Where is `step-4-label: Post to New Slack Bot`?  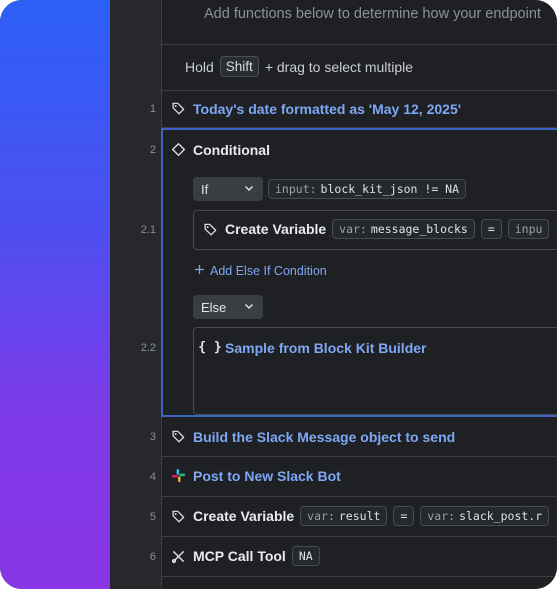 step-4-label: Post to New Slack Bot is located at coordinates (267, 476).